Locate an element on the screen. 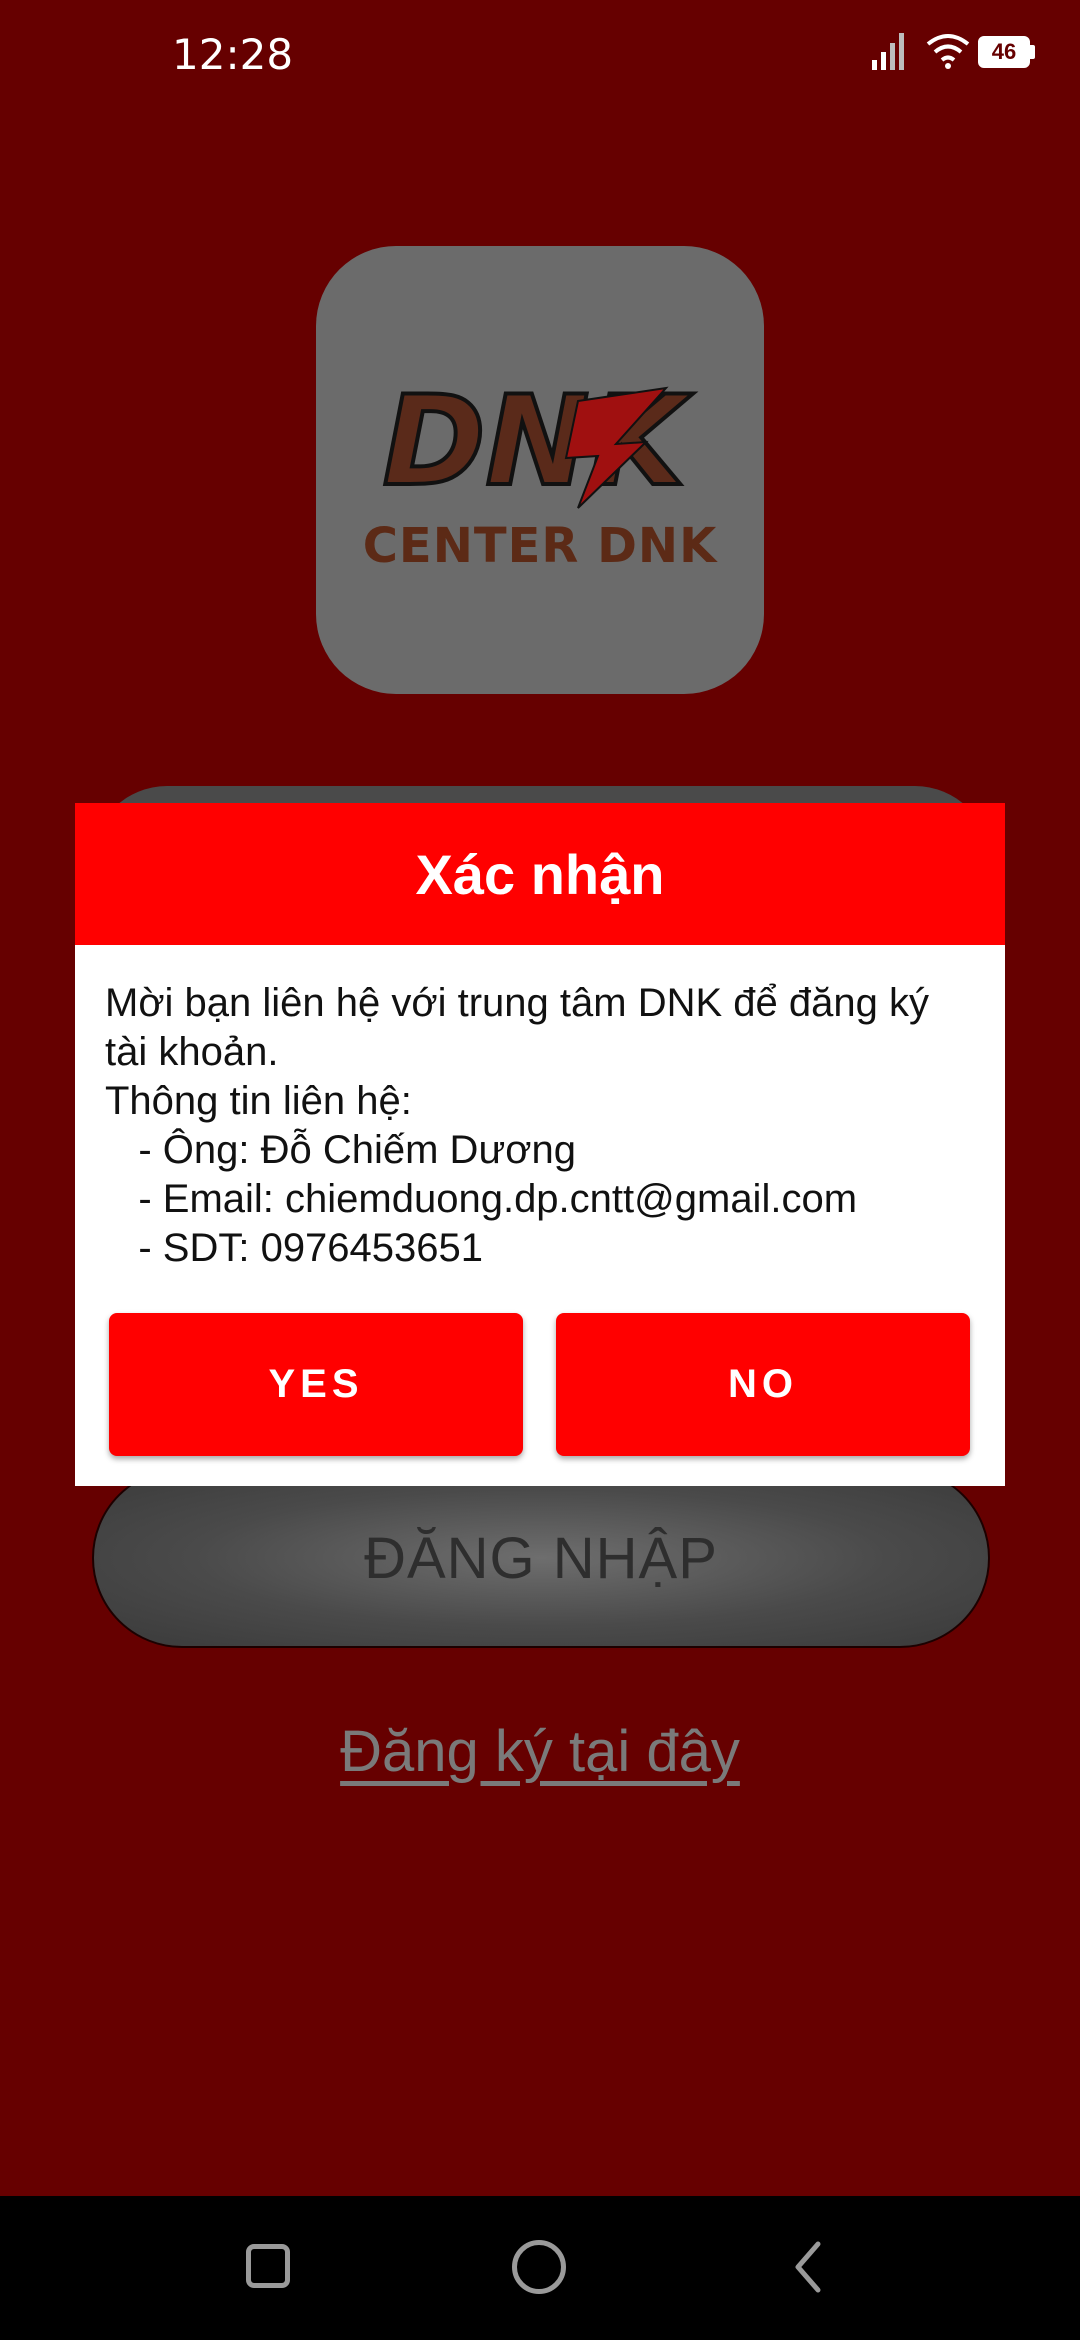 This screenshot has width=1080, height=2340. battery-level: 46 is located at coordinates (1004, 51).